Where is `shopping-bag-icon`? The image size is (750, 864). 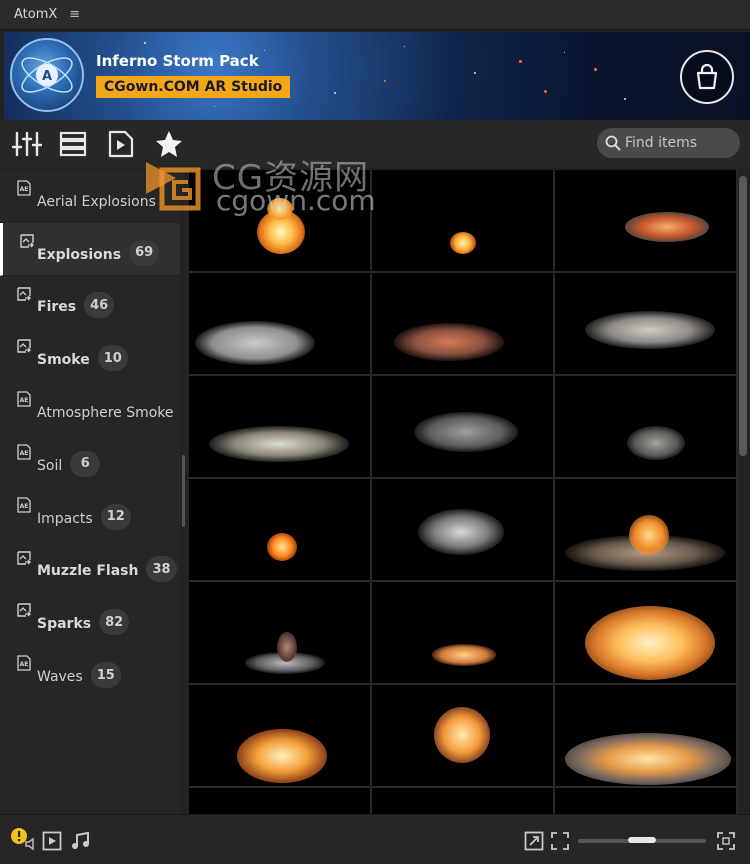
shopping-bag-icon is located at coordinates (707, 76).